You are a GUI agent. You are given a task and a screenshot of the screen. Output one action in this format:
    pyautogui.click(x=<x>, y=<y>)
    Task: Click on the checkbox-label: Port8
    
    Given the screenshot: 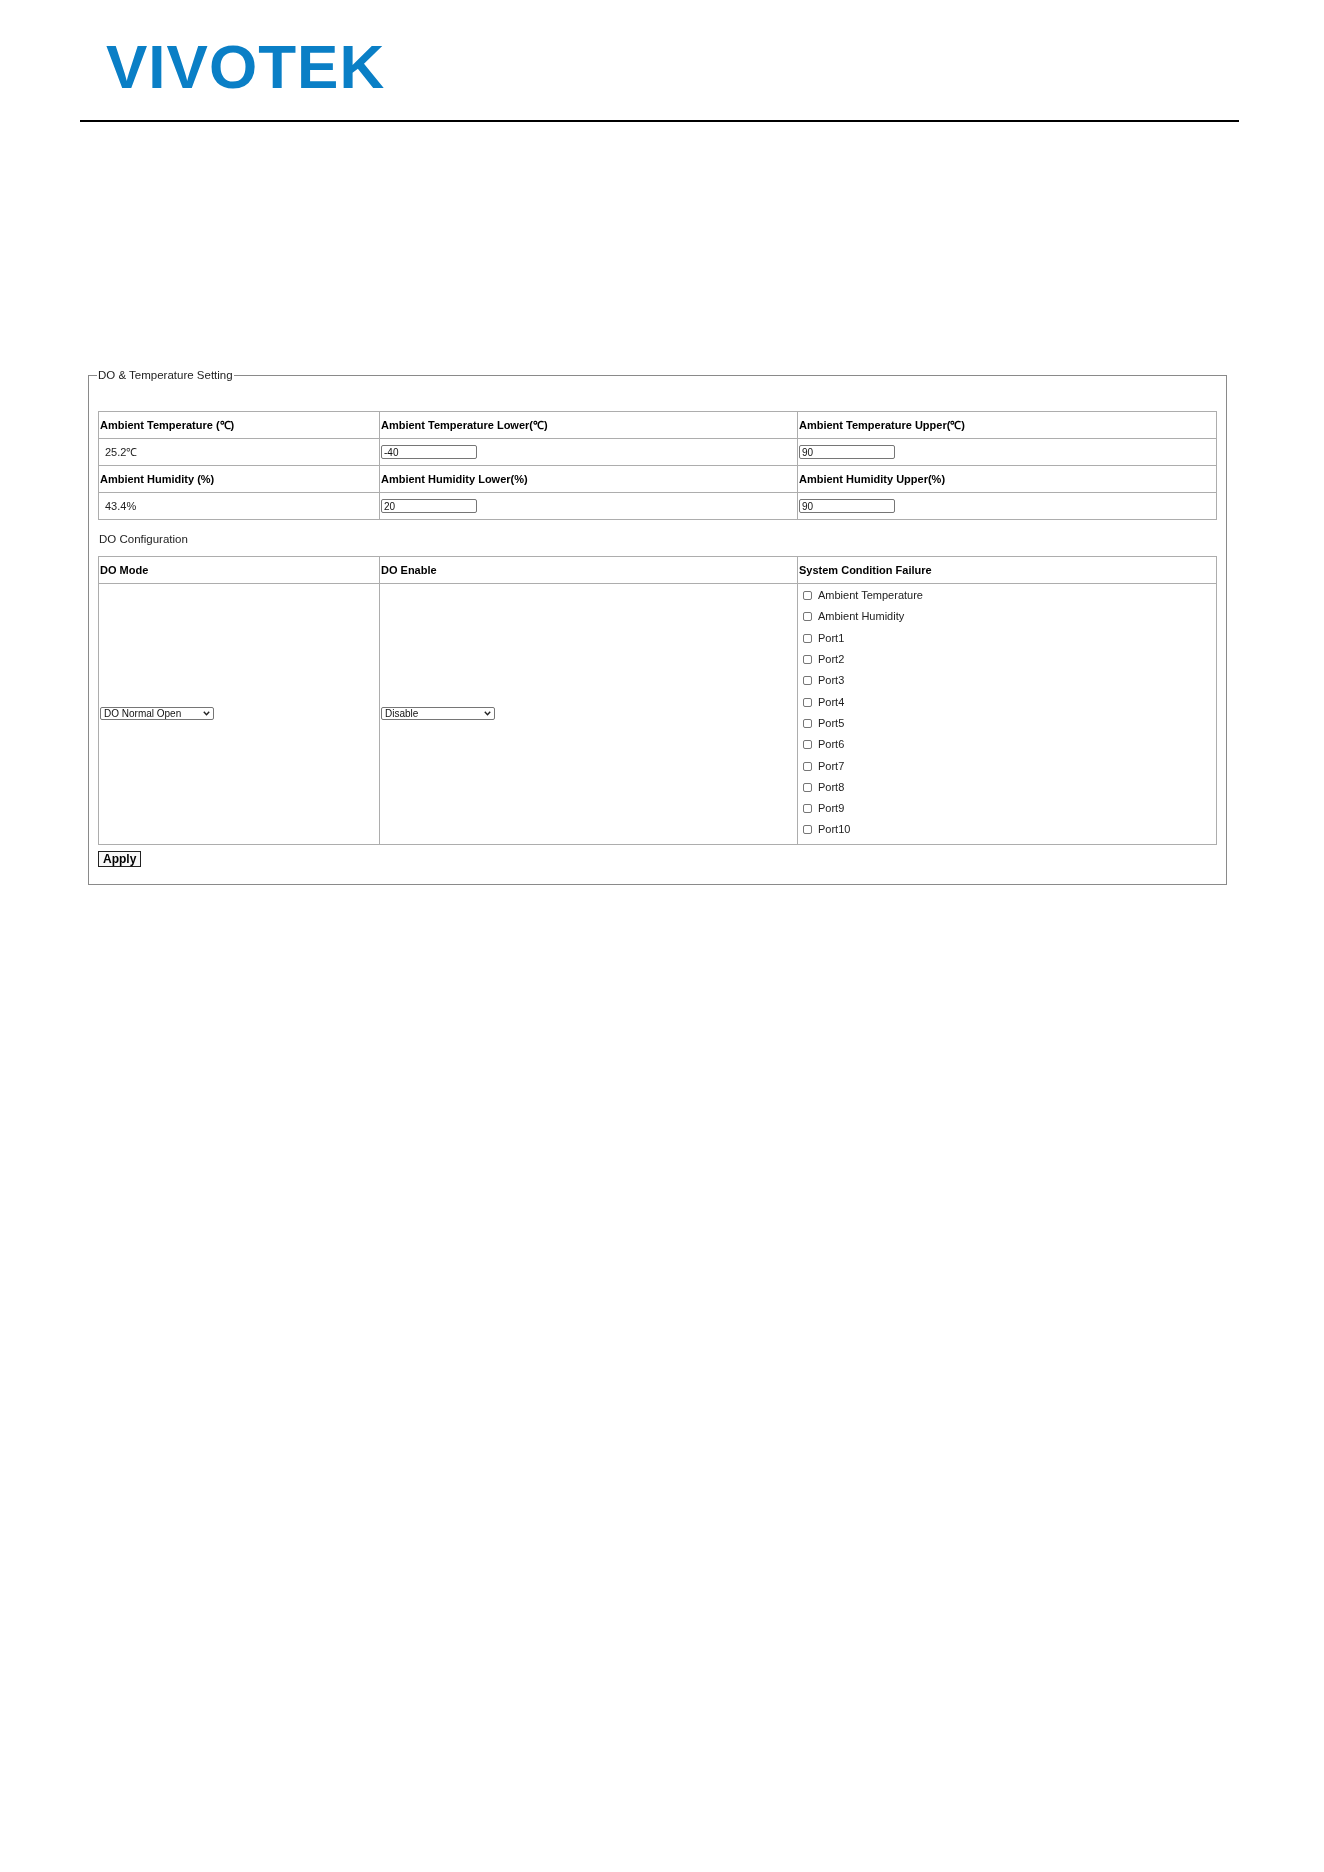 What is the action you would take?
    pyautogui.click(x=831, y=787)
    